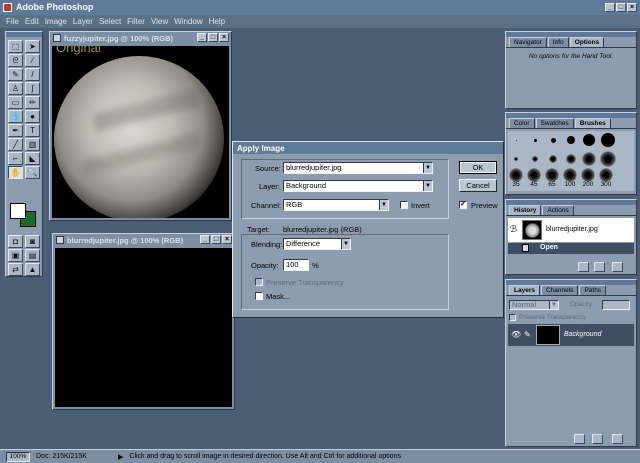 This screenshot has width=640, height=463. I want to click on tab-navigator: Navigator, so click(528, 42).